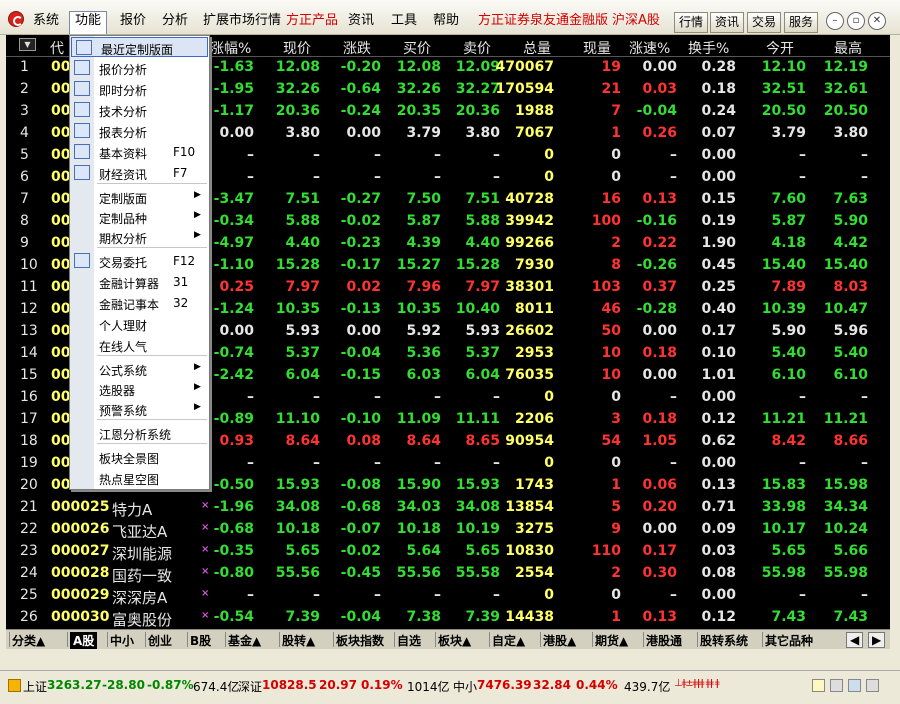  What do you see at coordinates (139, 110) in the screenshot?
I see `menu-item: 技术分析` at bounding box center [139, 110].